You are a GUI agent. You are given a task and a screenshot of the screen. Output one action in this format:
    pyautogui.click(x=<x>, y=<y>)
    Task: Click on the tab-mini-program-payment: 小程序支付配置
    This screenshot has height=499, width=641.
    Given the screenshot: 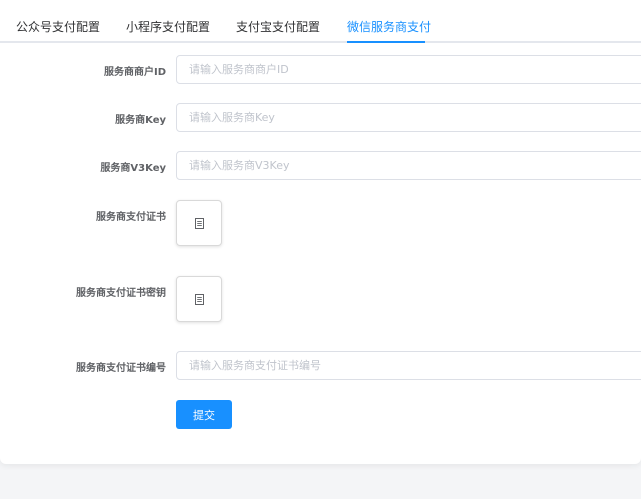 What is the action you would take?
    pyautogui.click(x=168, y=27)
    